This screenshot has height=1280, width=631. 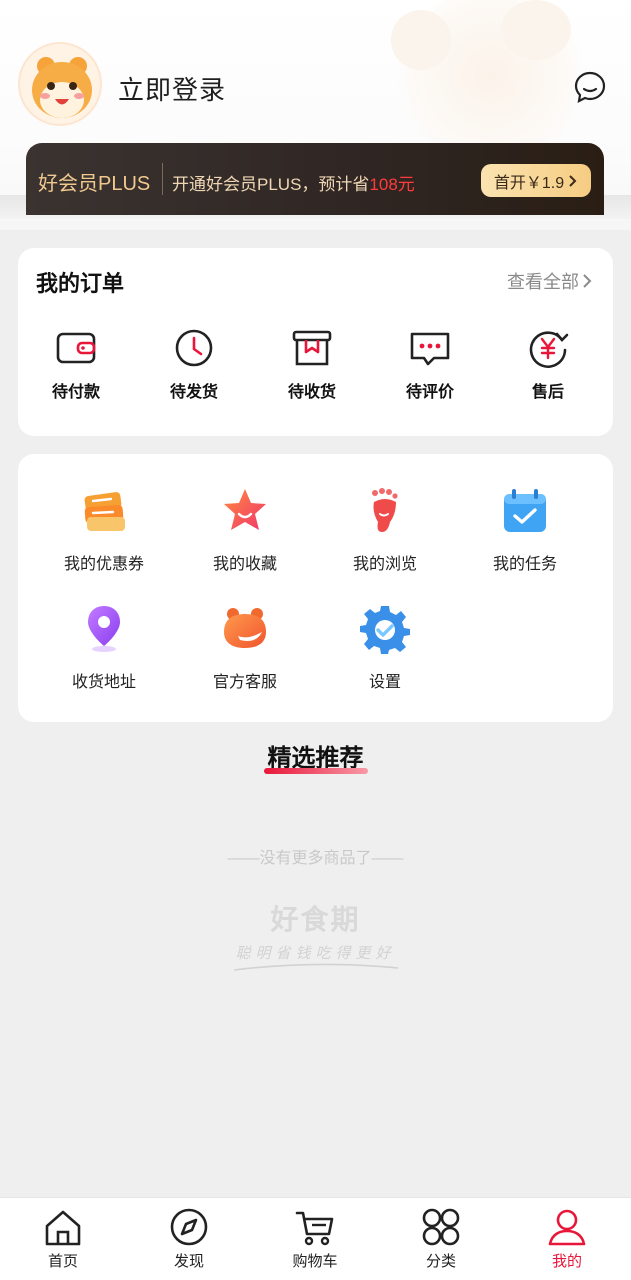 What do you see at coordinates (311, 392) in the screenshot?
I see `order-label: 待收货` at bounding box center [311, 392].